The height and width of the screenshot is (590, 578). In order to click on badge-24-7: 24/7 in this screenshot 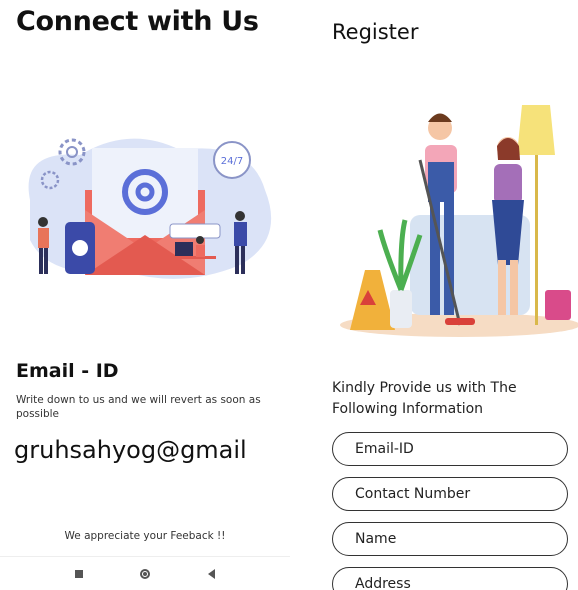, I will do `click(232, 161)`.